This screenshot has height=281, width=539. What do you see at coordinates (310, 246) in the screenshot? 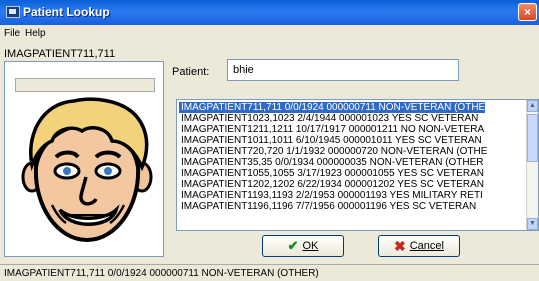
I see `ok-label: OK` at bounding box center [310, 246].